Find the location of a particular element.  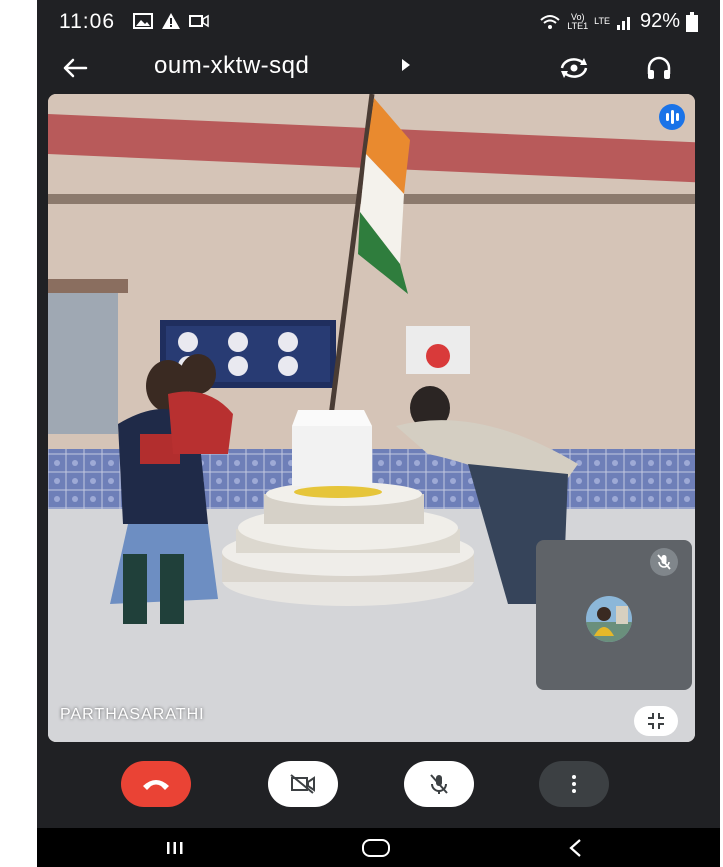

self-mic-status is located at coordinates (664, 562).